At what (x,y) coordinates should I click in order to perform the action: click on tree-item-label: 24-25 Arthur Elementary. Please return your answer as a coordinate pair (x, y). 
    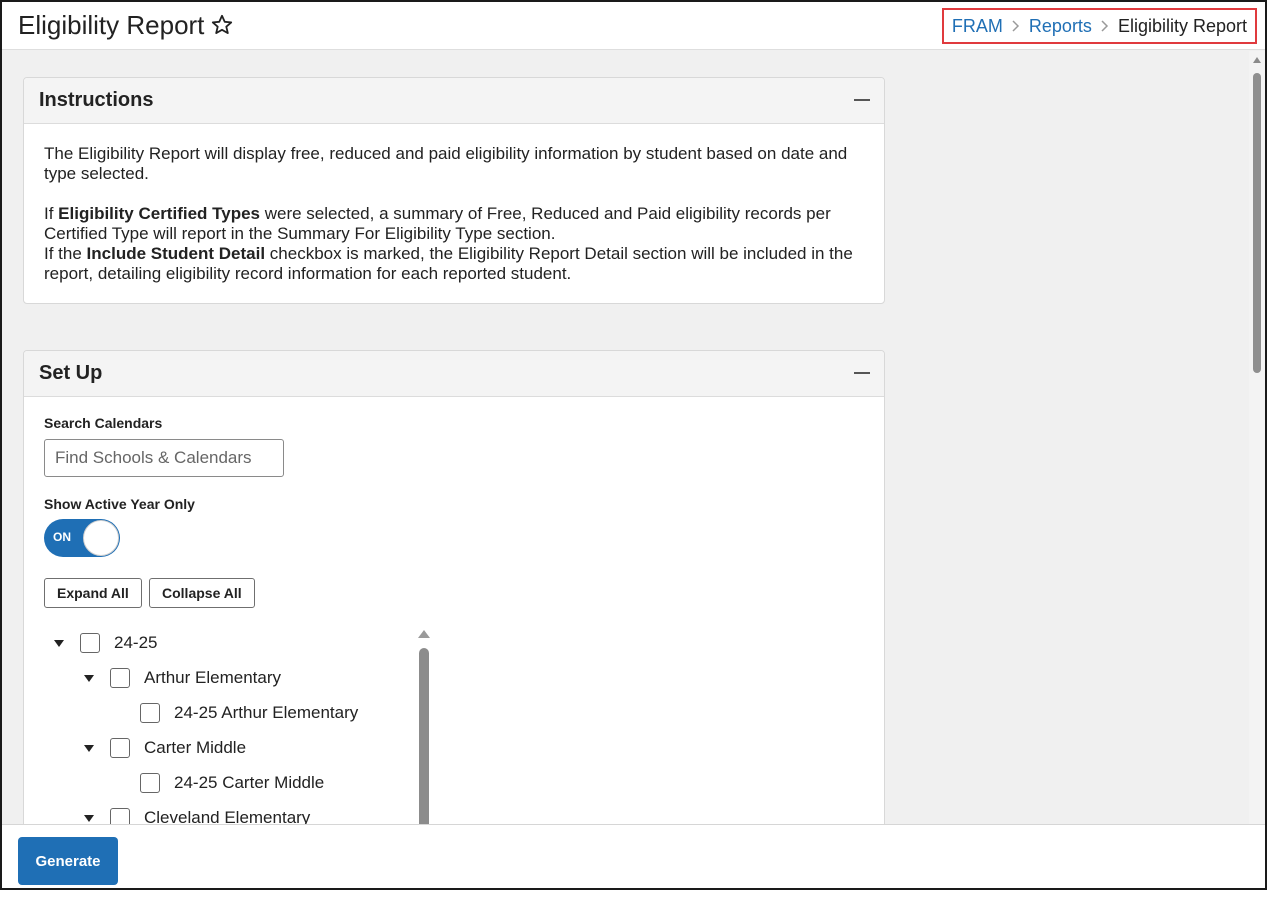
    Looking at the image, I should click on (266, 712).